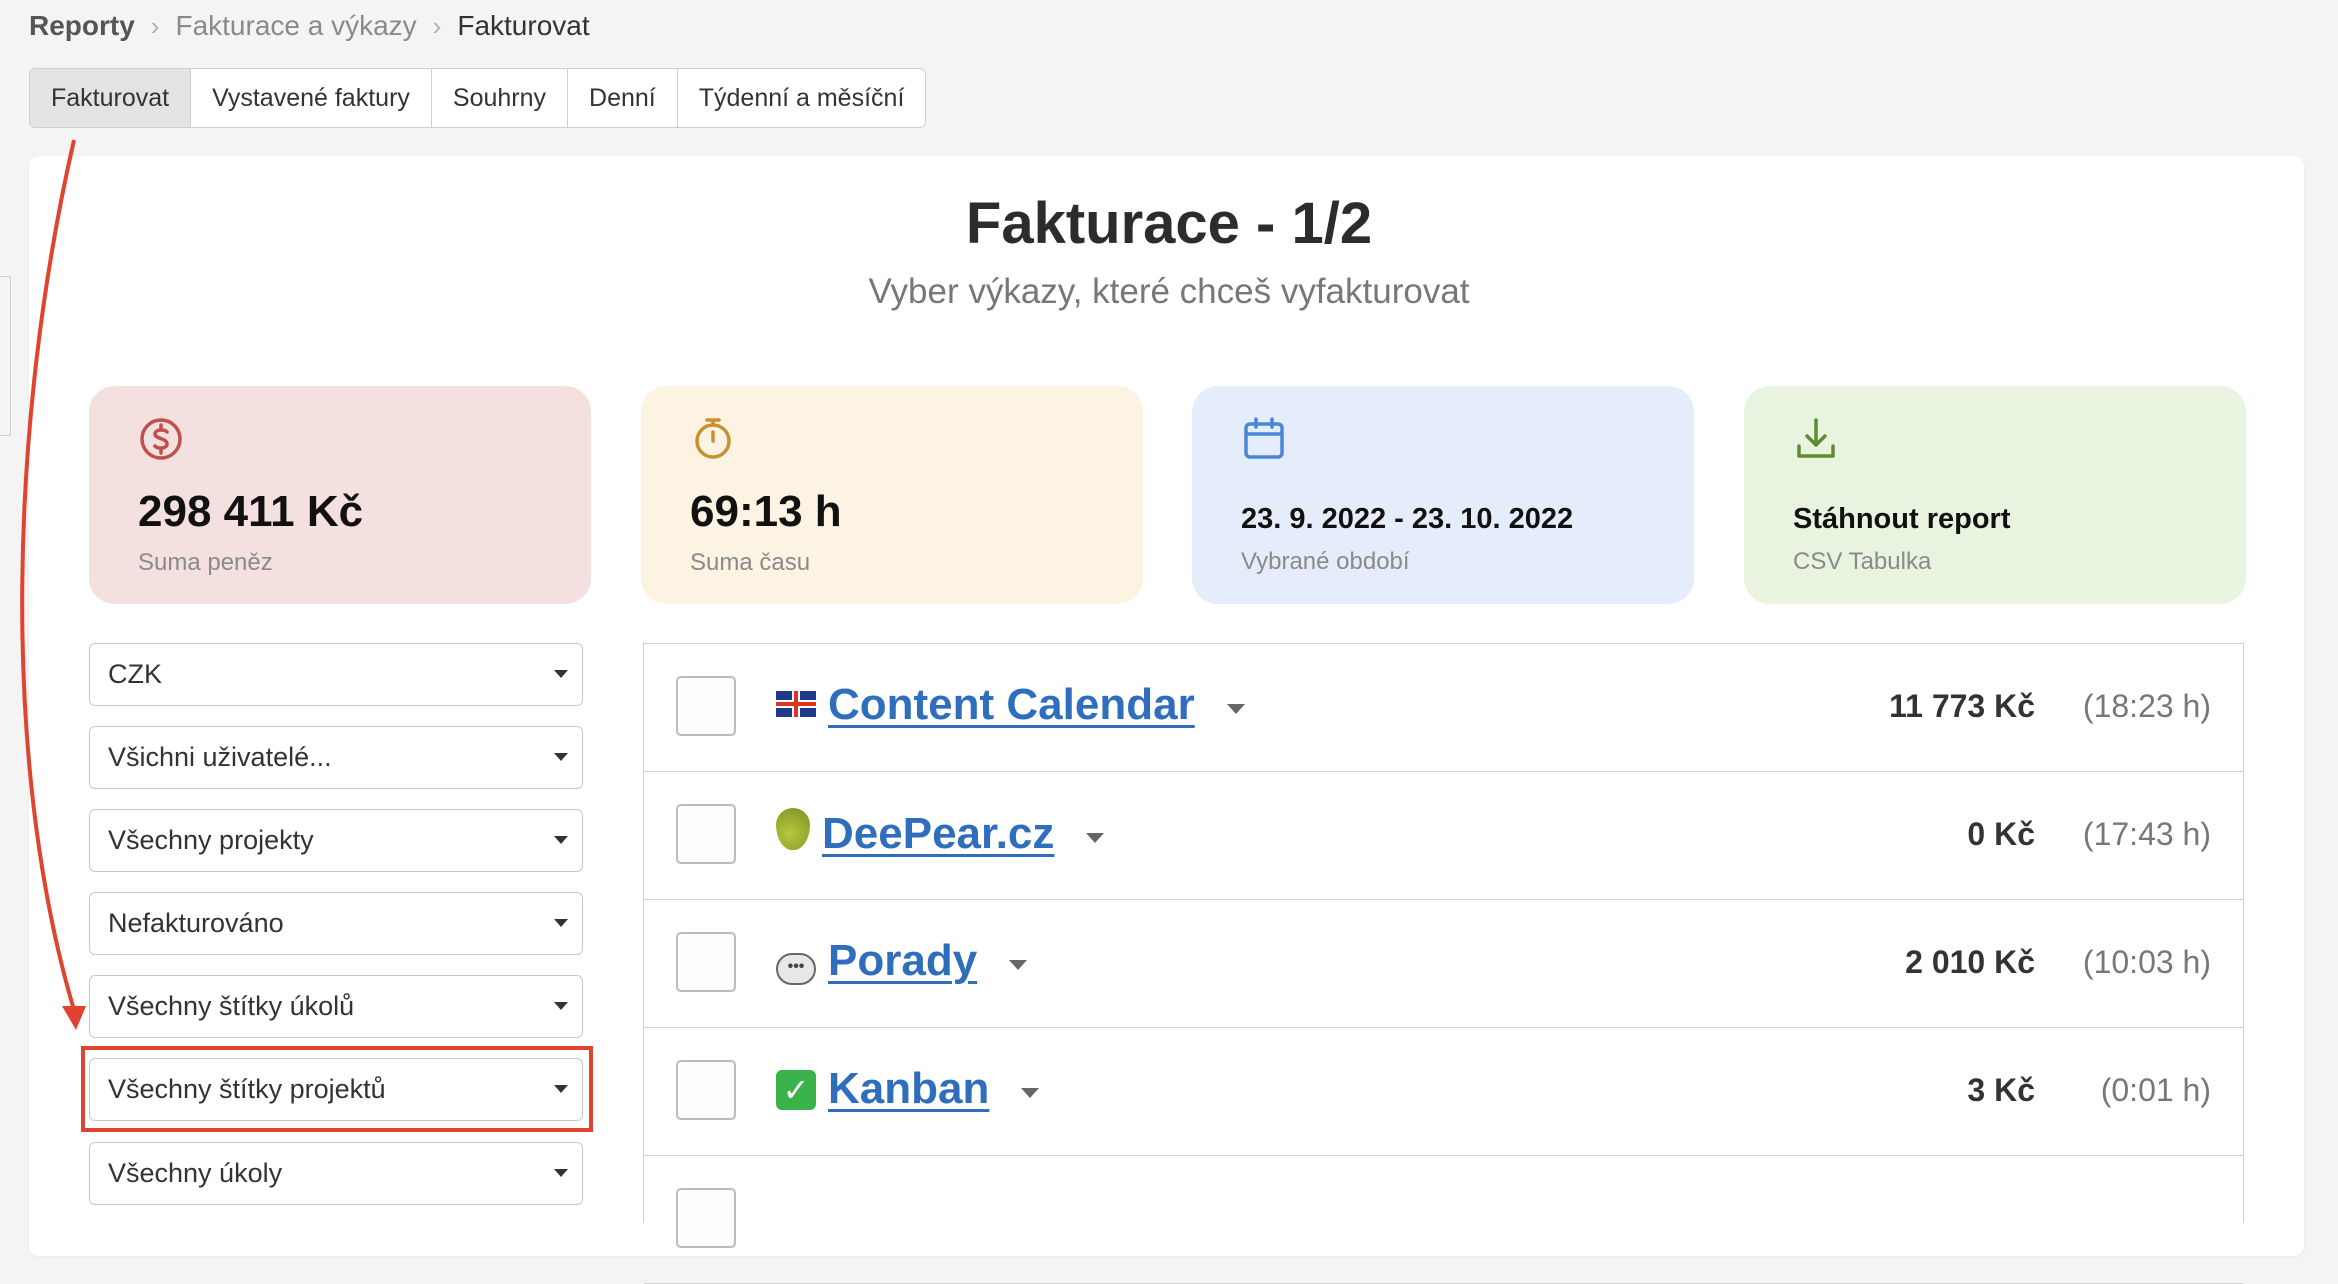  I want to click on check-mark-icon: ✓, so click(796, 1089).